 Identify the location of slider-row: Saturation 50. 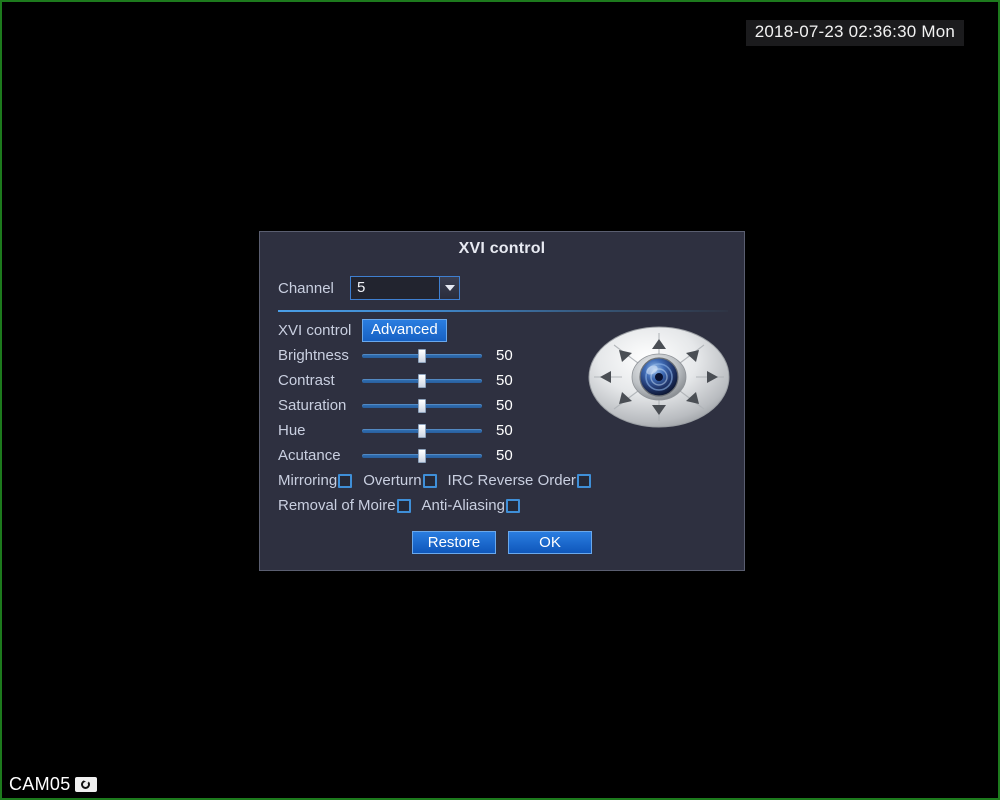
(443, 405).